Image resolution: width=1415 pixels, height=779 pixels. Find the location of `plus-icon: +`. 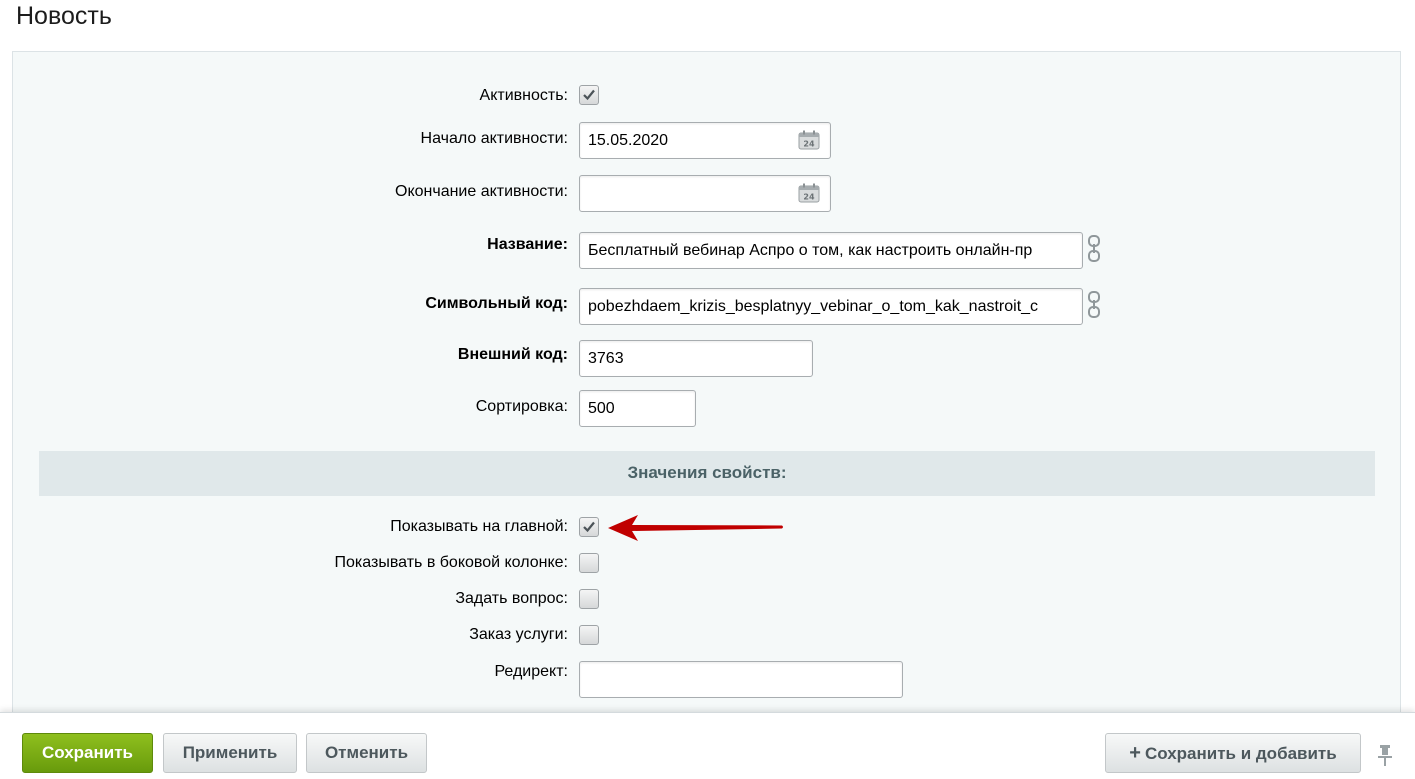

plus-icon: + is located at coordinates (1135, 753).